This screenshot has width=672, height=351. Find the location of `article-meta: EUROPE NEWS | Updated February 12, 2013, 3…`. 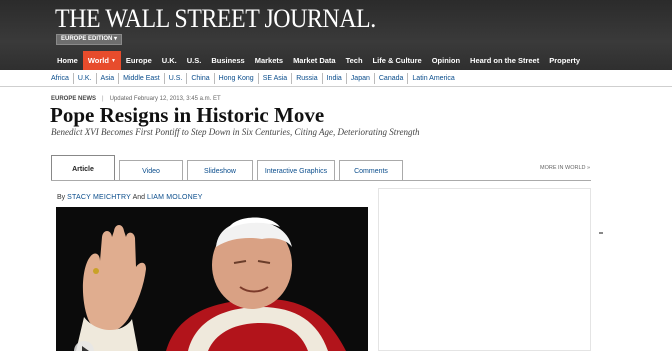

article-meta: EUROPE NEWS | Updated February 12, 2013, 3… is located at coordinates (136, 99).